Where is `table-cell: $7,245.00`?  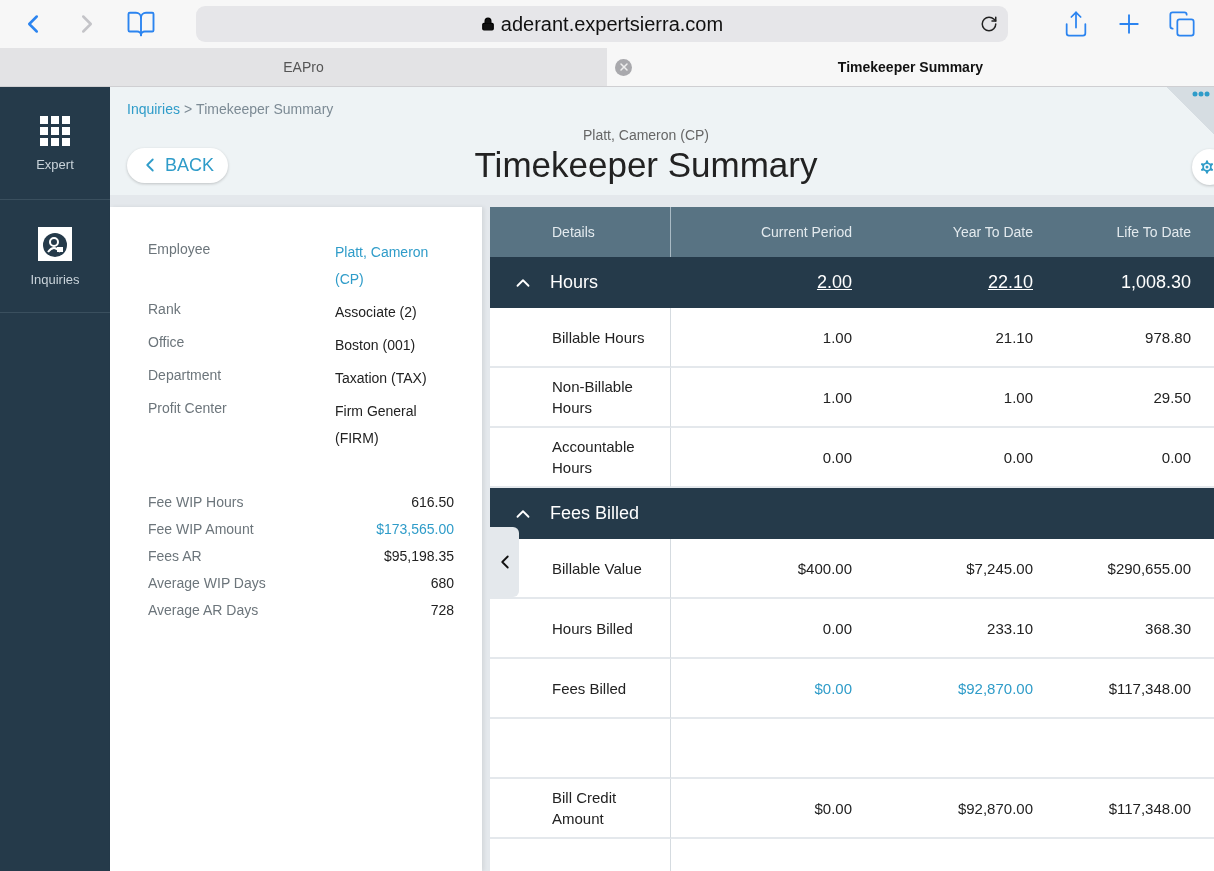
table-cell: $7,245.00 is located at coordinates (942, 569).